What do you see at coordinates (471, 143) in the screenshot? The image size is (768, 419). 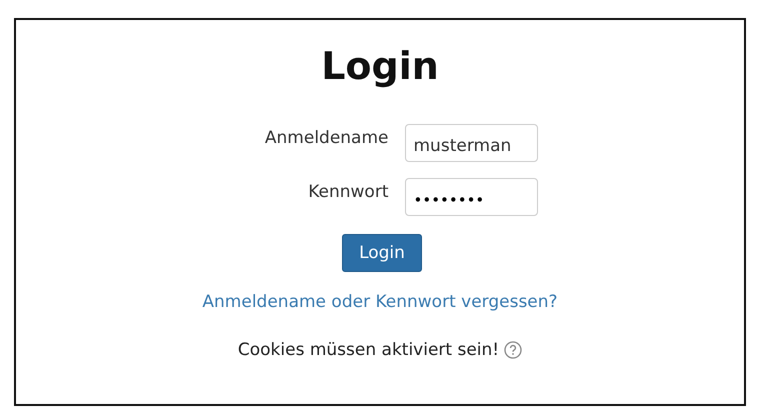 I see `username-field: musterman` at bounding box center [471, 143].